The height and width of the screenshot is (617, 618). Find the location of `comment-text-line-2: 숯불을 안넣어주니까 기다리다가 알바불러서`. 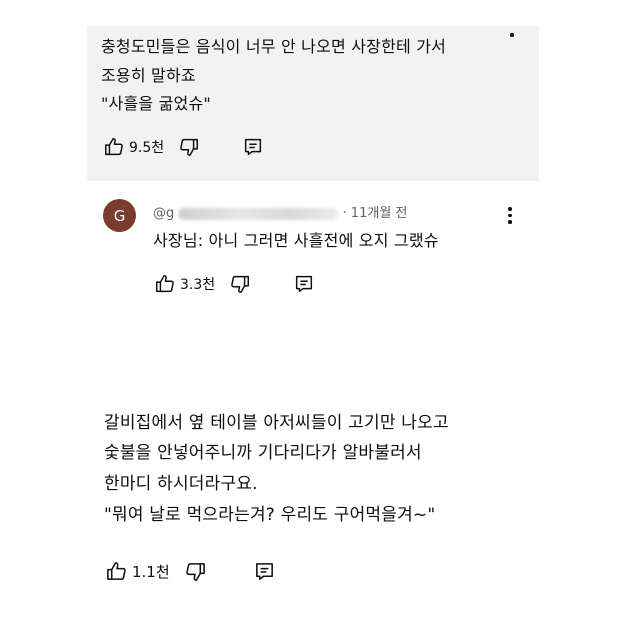

comment-text-line-2: 숯불을 안넣어주니까 기다리다가 알바불러서 is located at coordinates (263, 453).